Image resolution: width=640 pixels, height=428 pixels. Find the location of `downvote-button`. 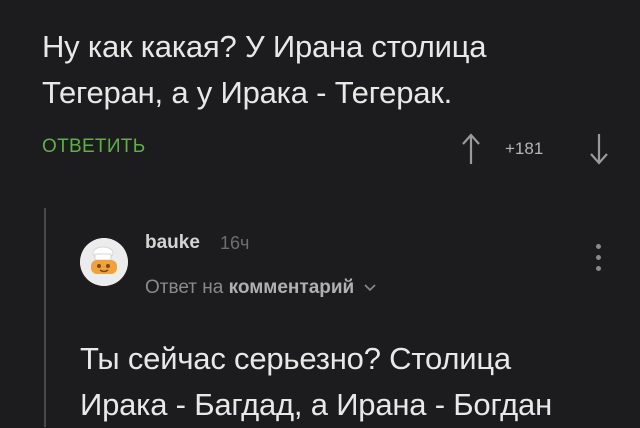

downvote-button is located at coordinates (599, 149).